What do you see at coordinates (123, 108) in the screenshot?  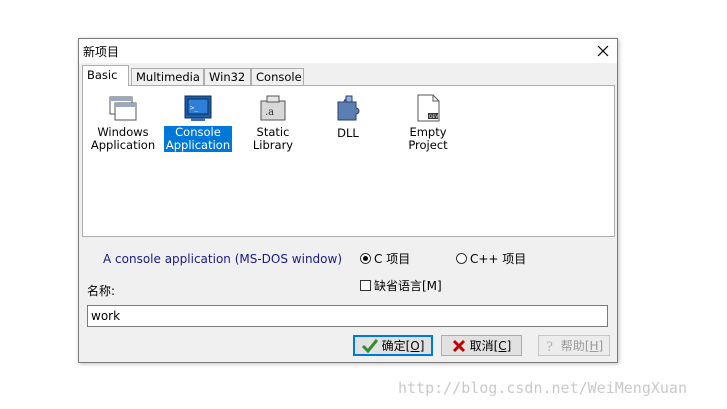 I see `window-app-icon` at bounding box center [123, 108].